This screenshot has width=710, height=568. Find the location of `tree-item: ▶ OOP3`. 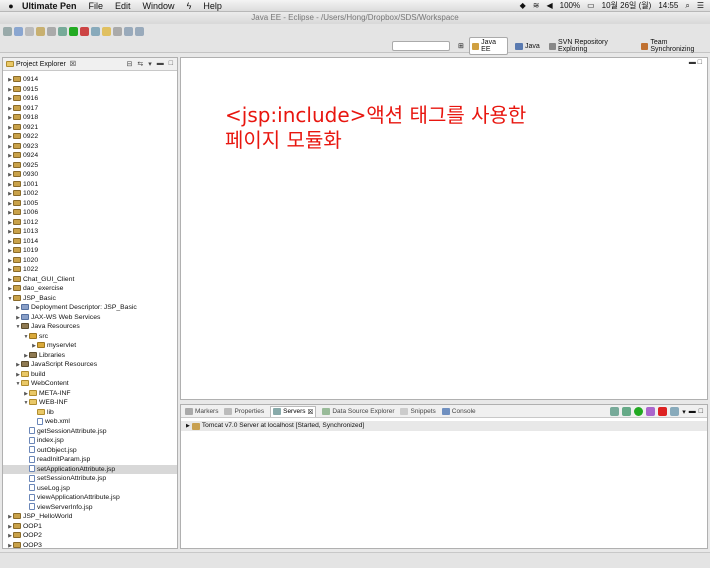

tree-item: ▶ OOP3 is located at coordinates (90, 546).